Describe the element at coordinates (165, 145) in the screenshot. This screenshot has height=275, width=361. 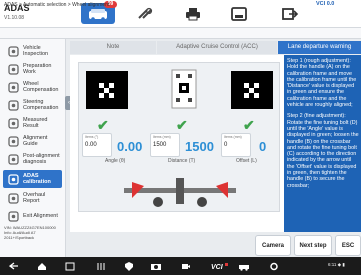
I see `distance-field: Items (mm) 1500` at that location.